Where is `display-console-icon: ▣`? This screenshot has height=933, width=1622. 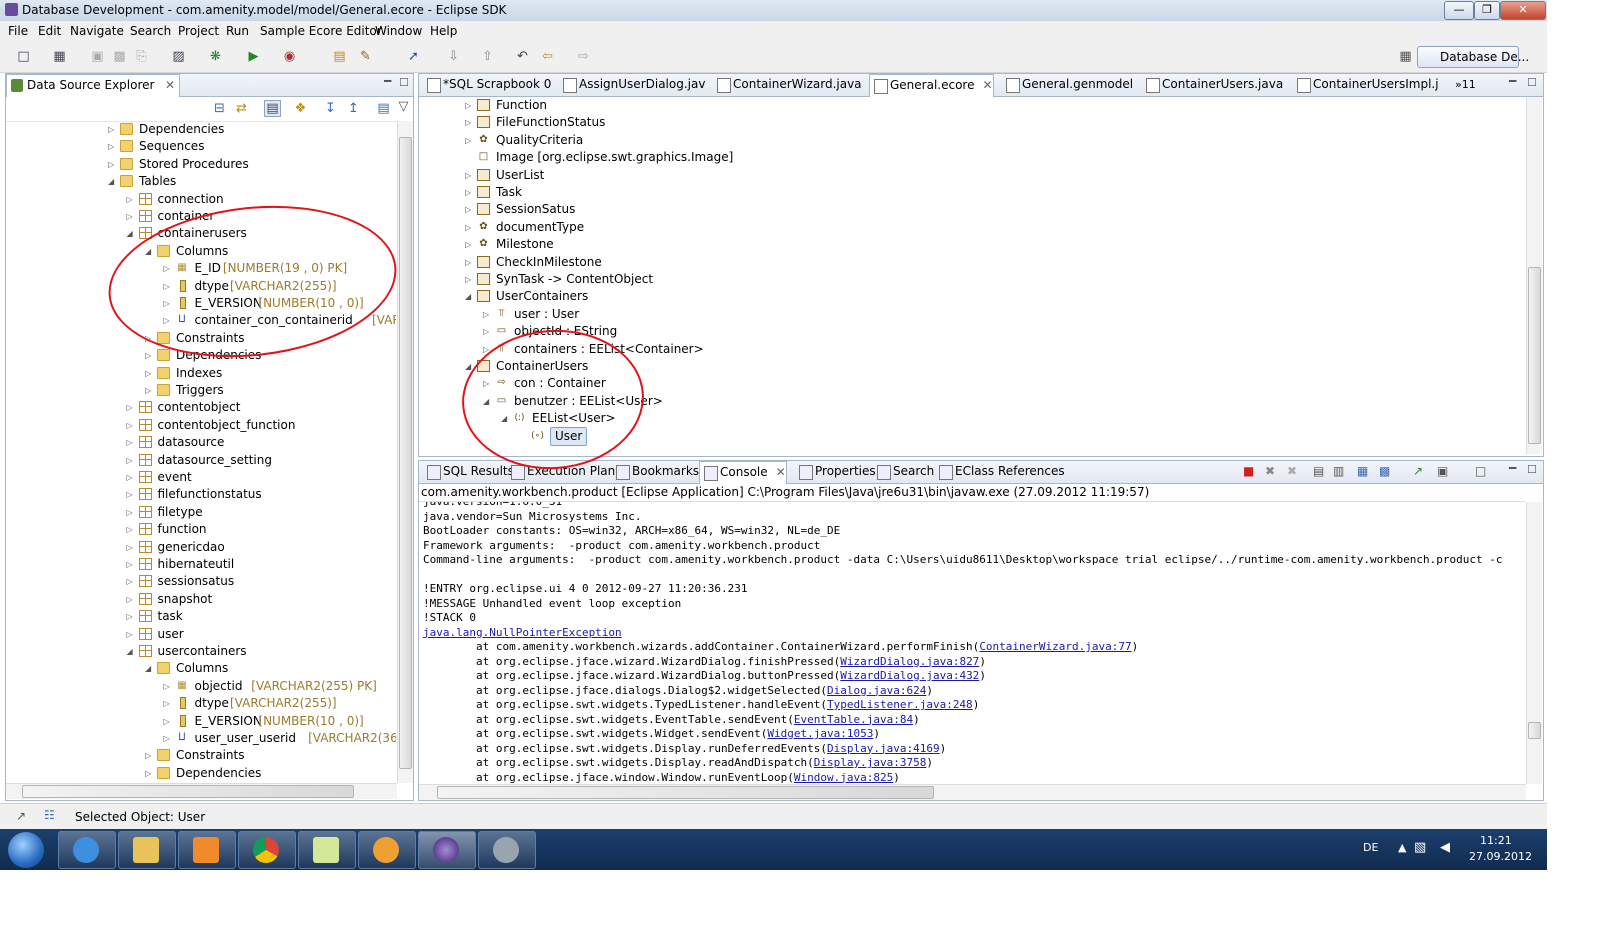
display-console-icon: ▣ is located at coordinates (1442, 471).